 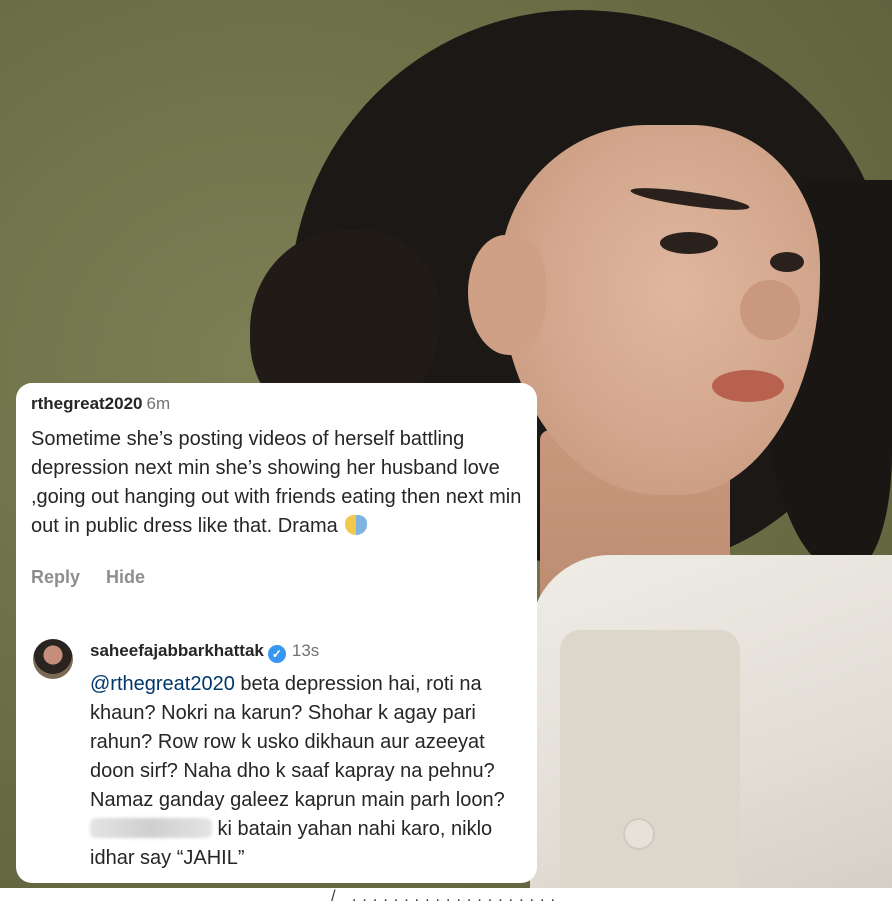 I want to click on blurred-text, so click(x=151, y=828).